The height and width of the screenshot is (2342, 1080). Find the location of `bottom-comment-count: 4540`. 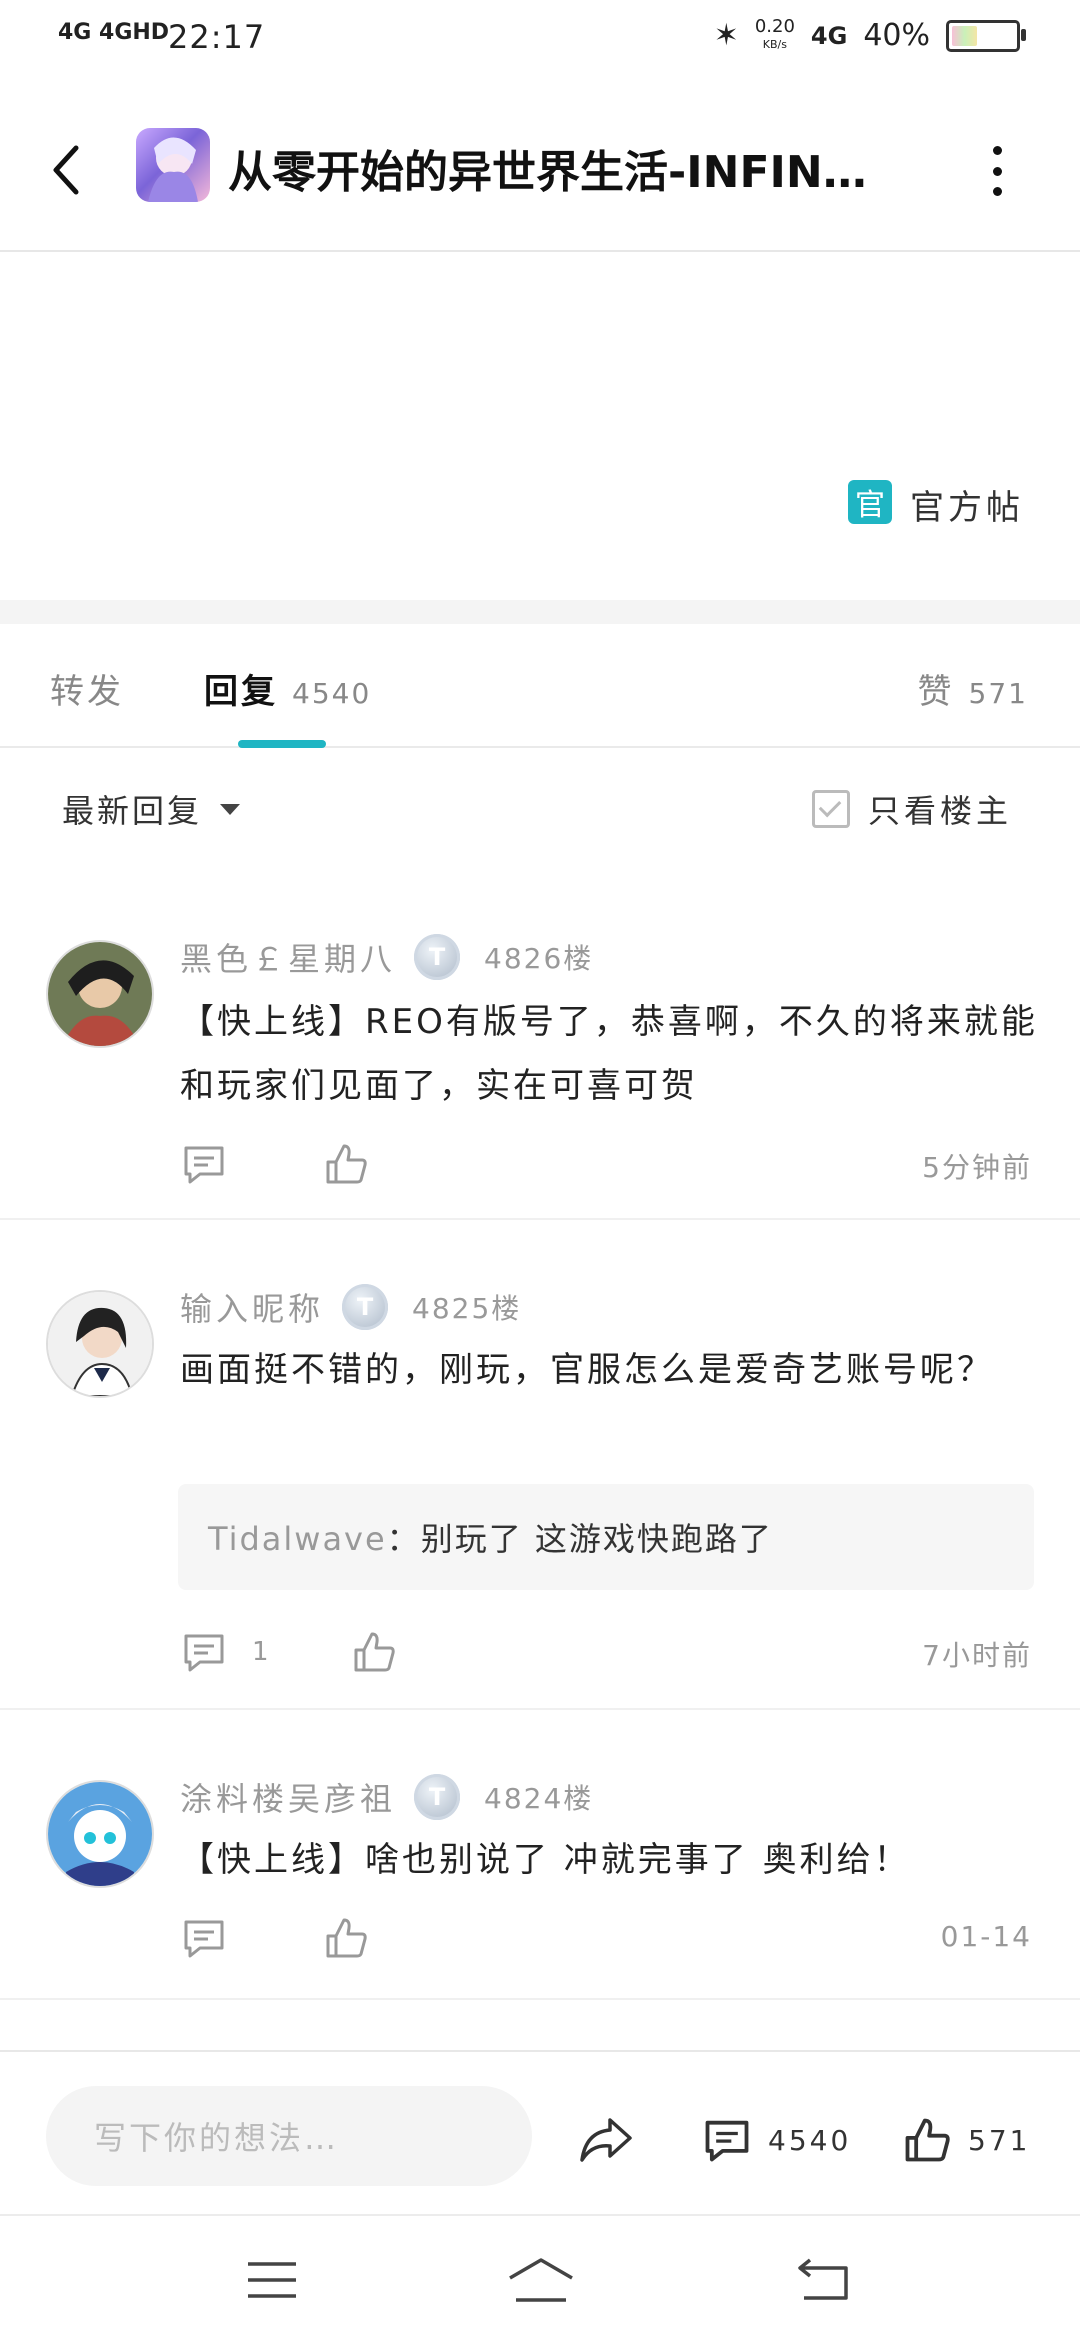

bottom-comment-count: 4540 is located at coordinates (810, 2140).